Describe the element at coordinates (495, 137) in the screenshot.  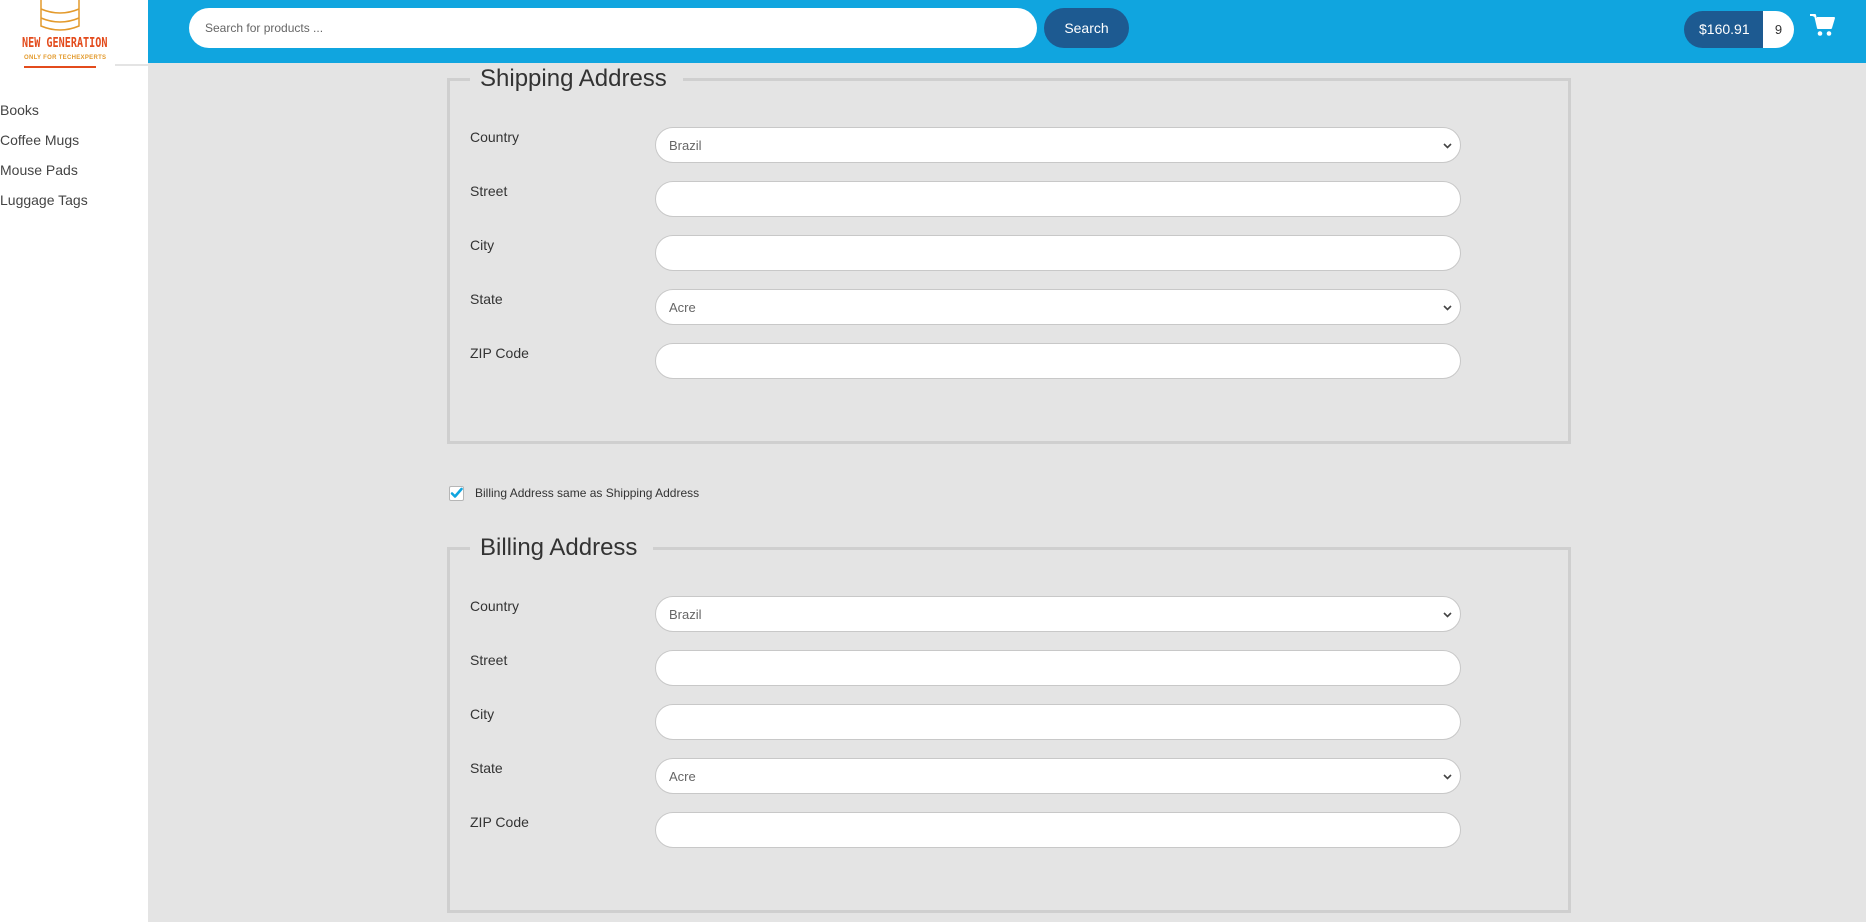
I see `shipping-country-label: Country` at that location.